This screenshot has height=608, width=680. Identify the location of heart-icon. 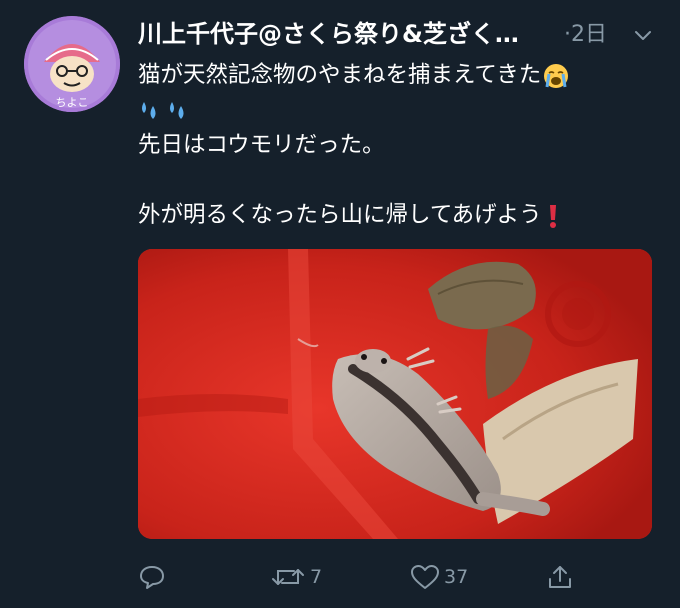
(425, 577).